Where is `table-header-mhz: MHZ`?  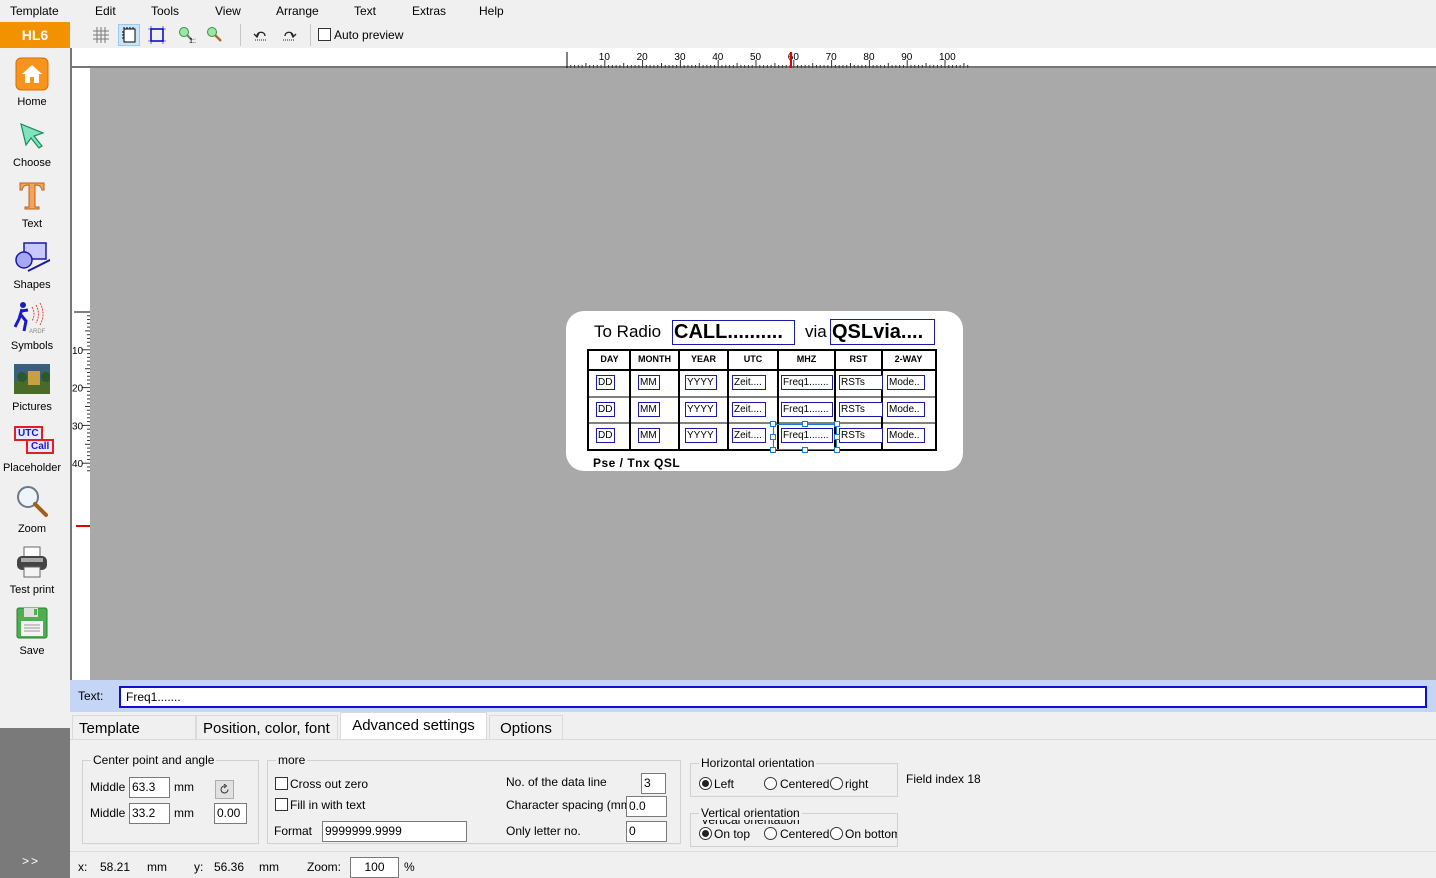
table-header-mhz: MHZ is located at coordinates (806, 359).